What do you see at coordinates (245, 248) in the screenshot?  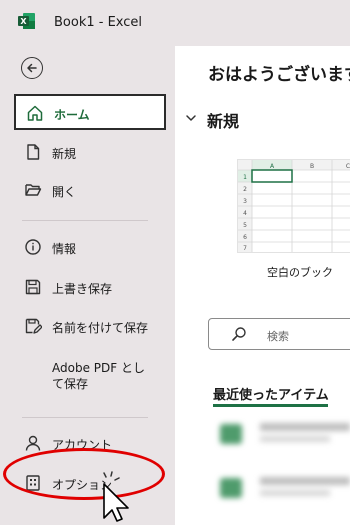 I see `row-header: 7` at bounding box center [245, 248].